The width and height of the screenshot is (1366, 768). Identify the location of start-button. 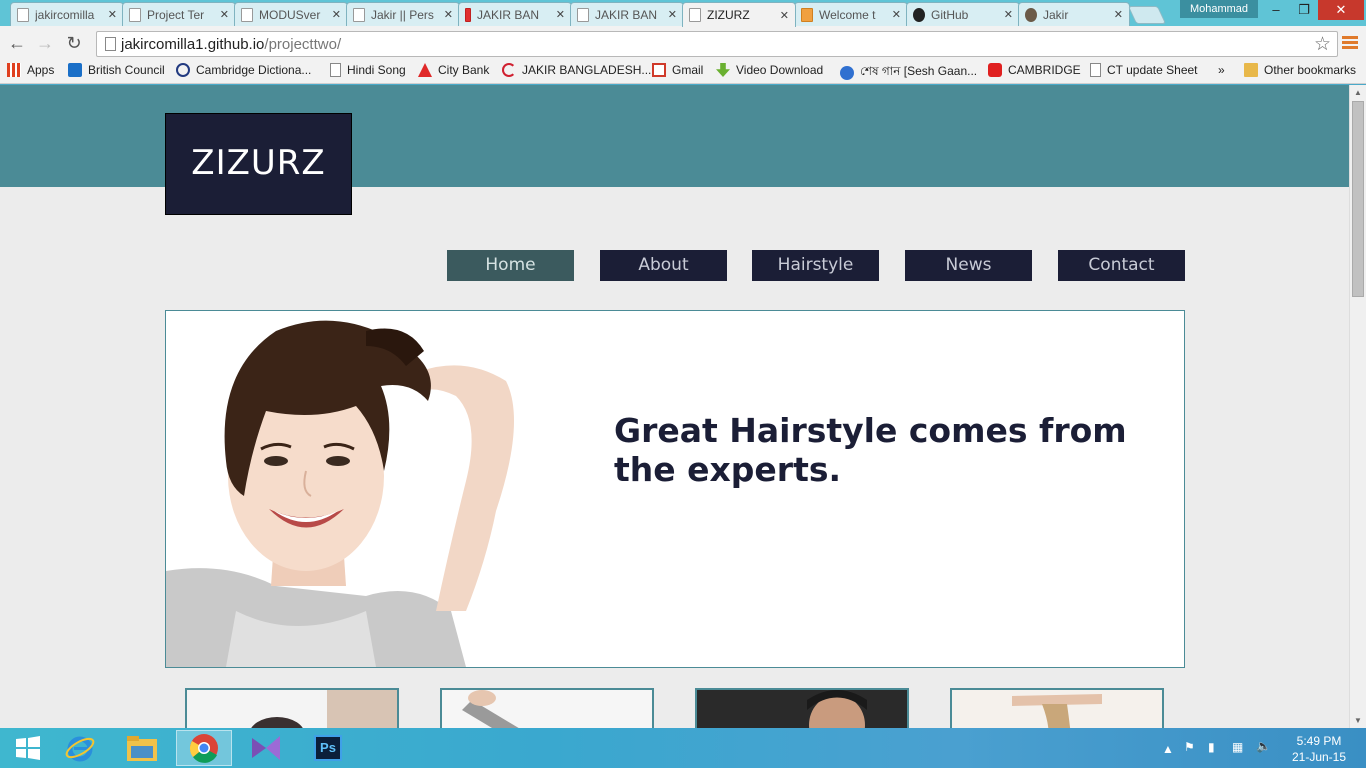
(28, 748).